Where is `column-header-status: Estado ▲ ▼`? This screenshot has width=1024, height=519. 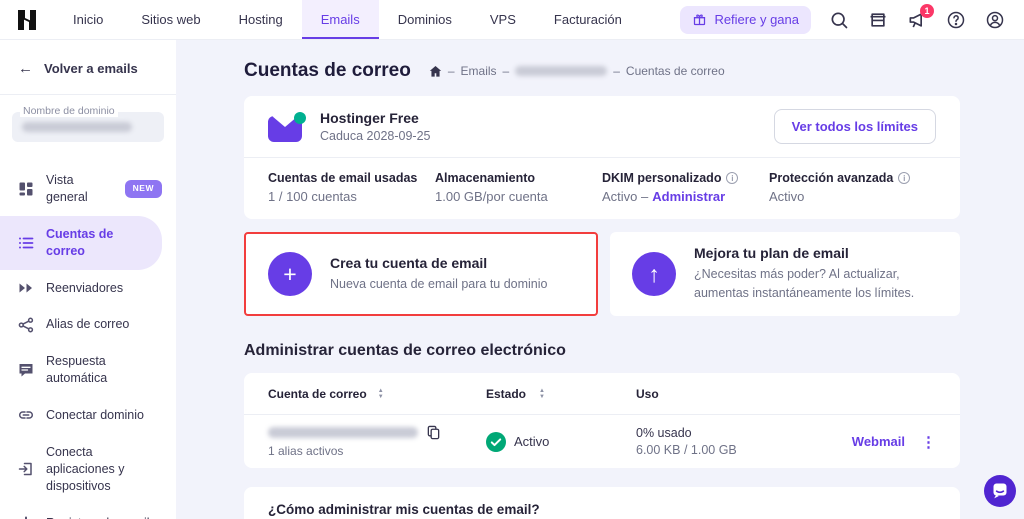
column-header-status: Estado ▲ ▼ is located at coordinates (561, 394).